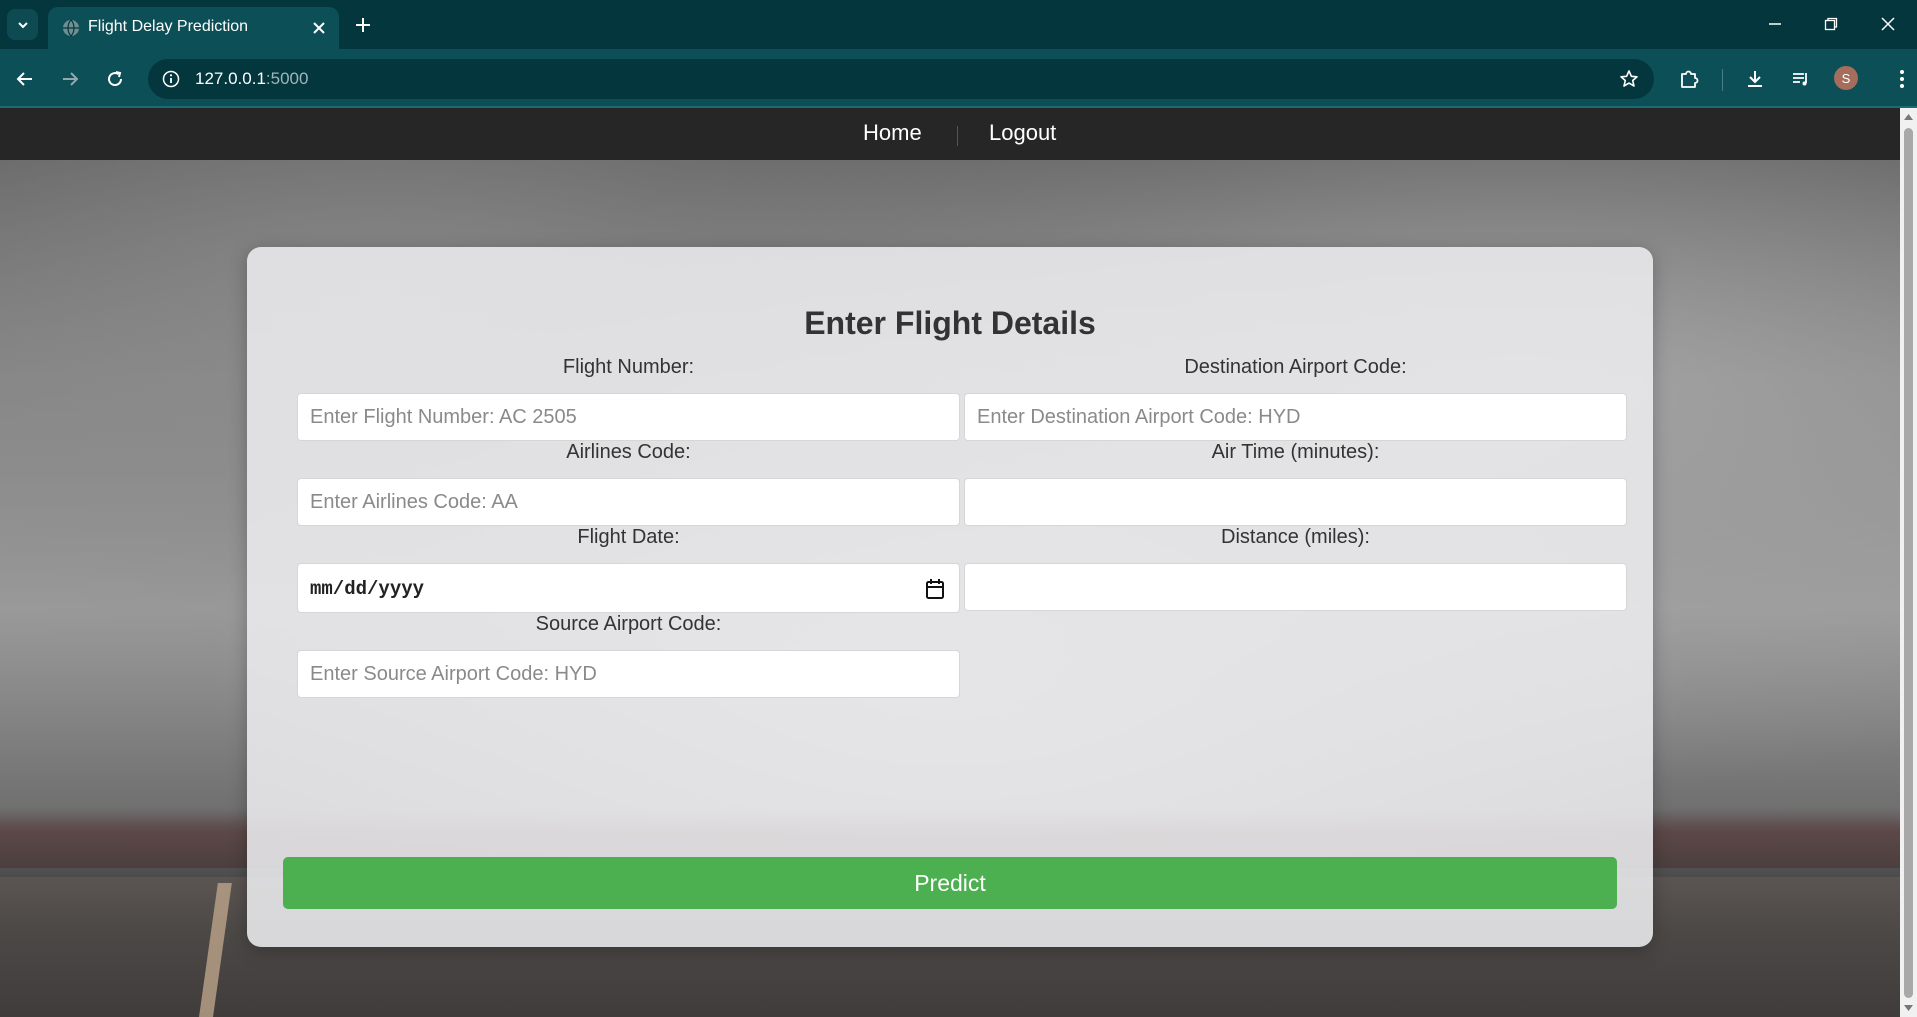  Describe the element at coordinates (1722, 80) in the screenshot. I see `toolbar-separator` at that location.